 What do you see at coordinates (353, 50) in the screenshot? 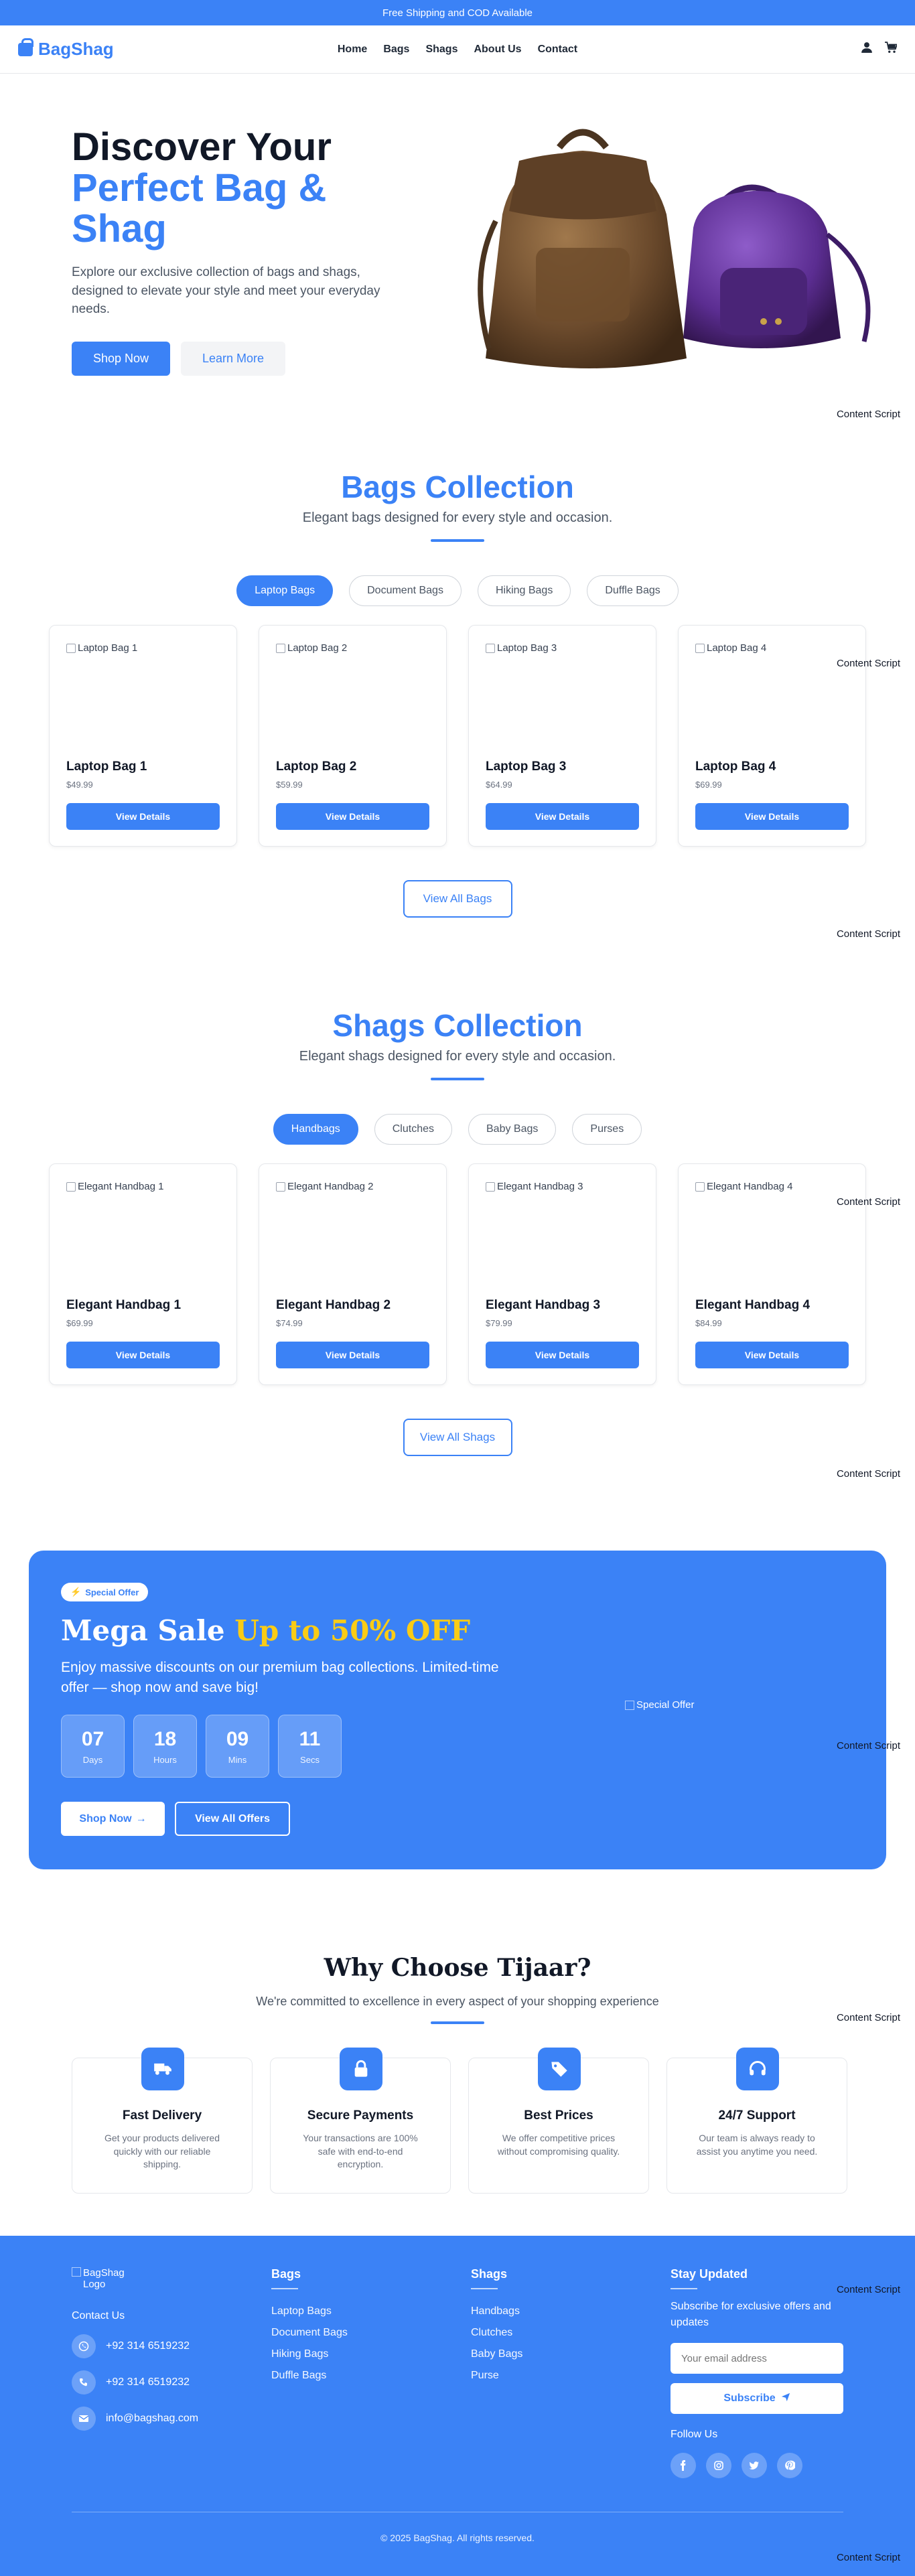
I see `nav-home: Home` at bounding box center [353, 50].